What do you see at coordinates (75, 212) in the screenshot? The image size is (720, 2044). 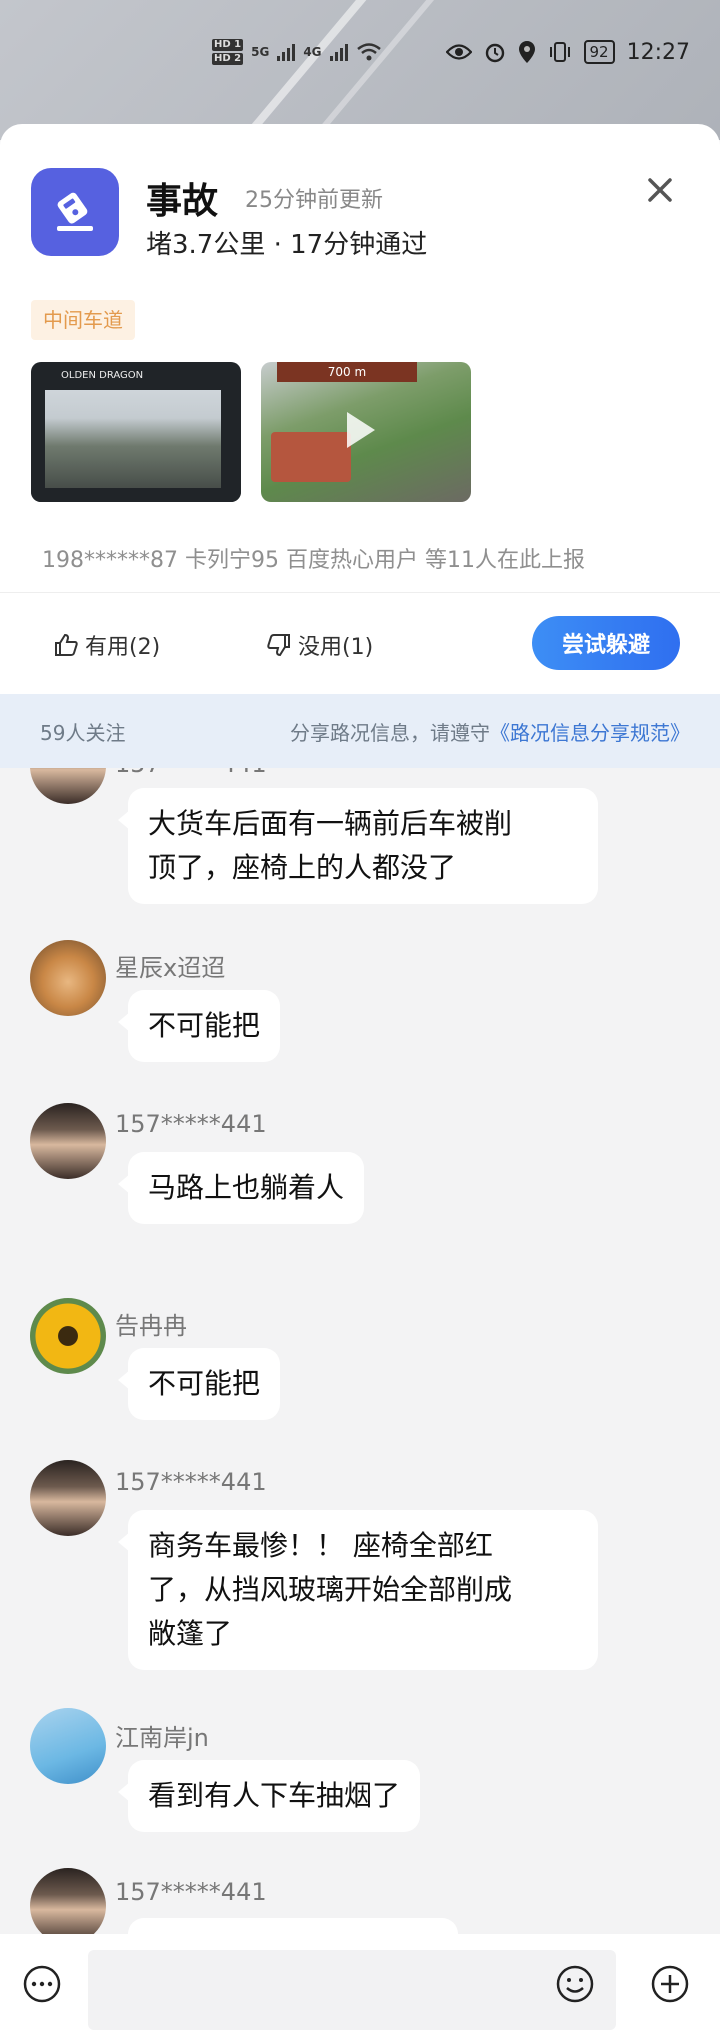 I see `incident-icon` at bounding box center [75, 212].